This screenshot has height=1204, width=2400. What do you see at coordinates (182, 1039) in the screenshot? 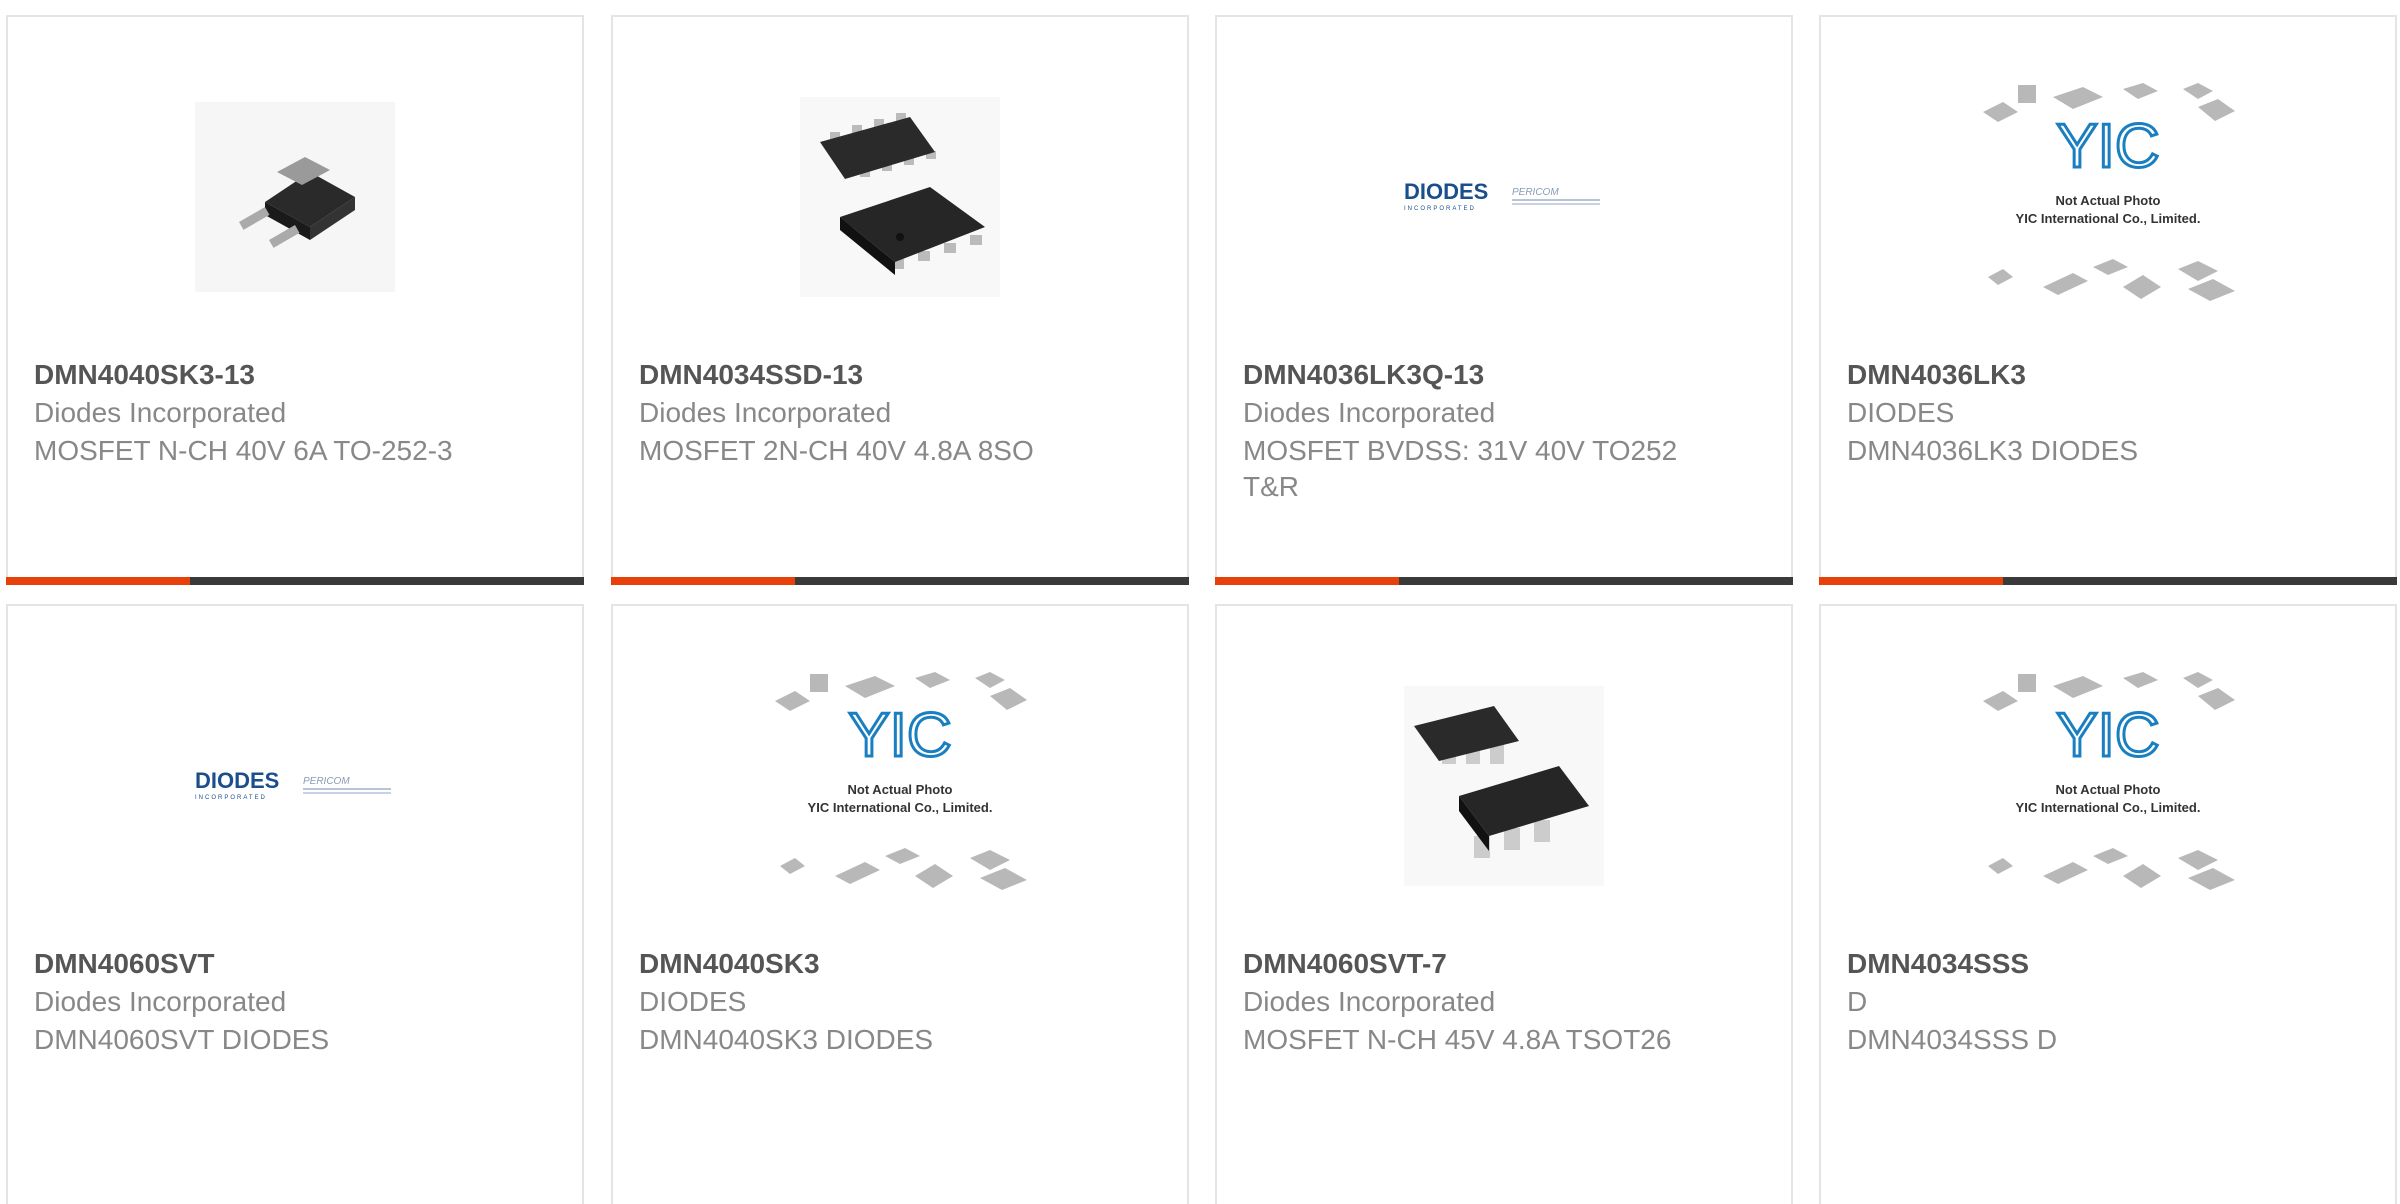
I see `description: DMN4060SVT DIODES` at bounding box center [182, 1039].